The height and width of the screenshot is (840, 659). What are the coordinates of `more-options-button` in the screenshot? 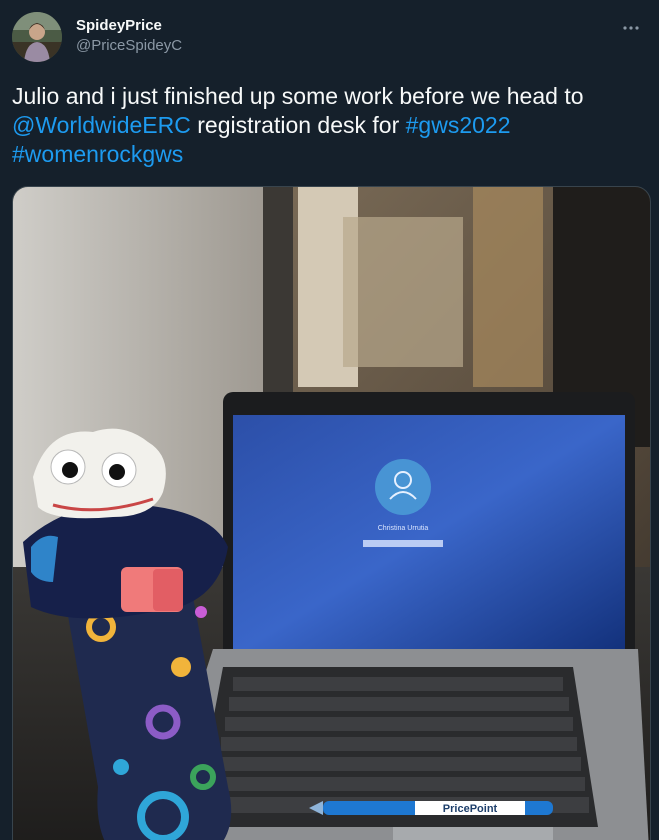 It's located at (631, 28).